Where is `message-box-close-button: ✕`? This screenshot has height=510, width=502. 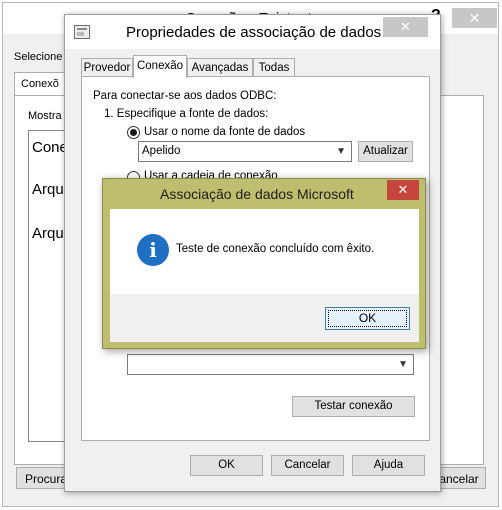
message-box-close-button: ✕ is located at coordinates (403, 190).